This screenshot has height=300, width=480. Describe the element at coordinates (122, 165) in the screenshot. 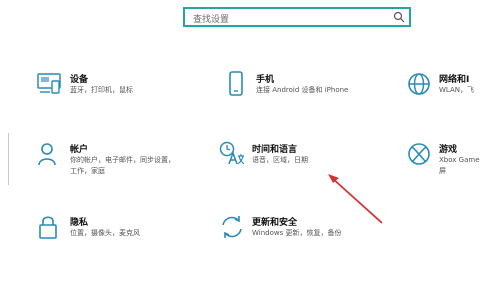

I see `tile-description: 你的帐户，电子邮件，同步设置， 工作，家庭` at that location.